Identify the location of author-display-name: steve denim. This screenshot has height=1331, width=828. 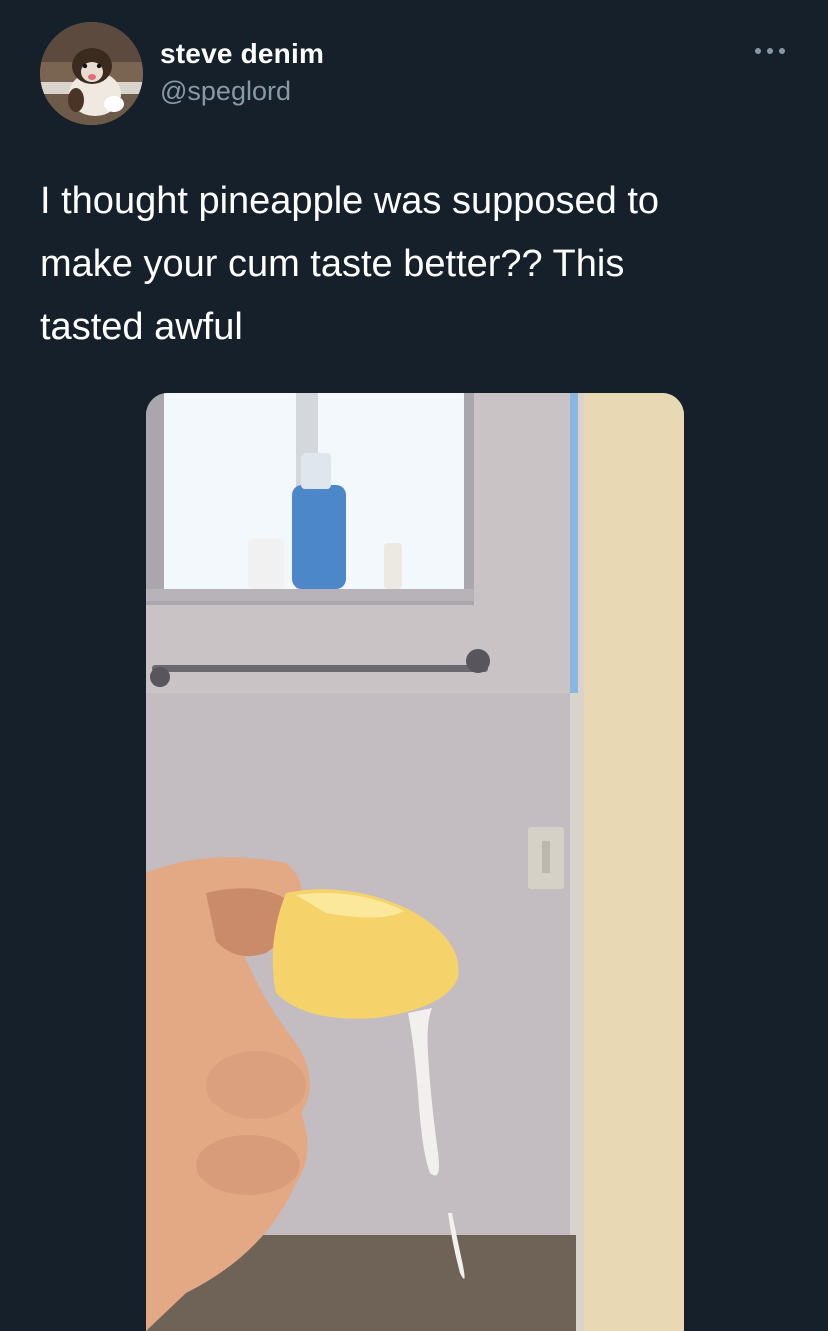
(242, 54).